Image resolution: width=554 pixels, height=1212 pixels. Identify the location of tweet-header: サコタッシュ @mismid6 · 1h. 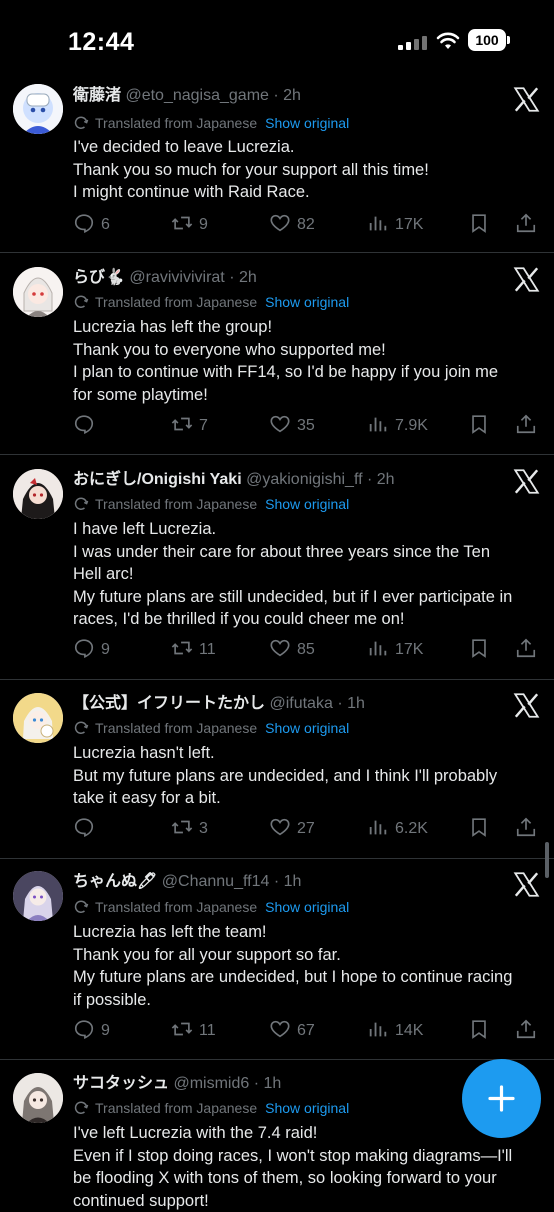
(283, 1084).